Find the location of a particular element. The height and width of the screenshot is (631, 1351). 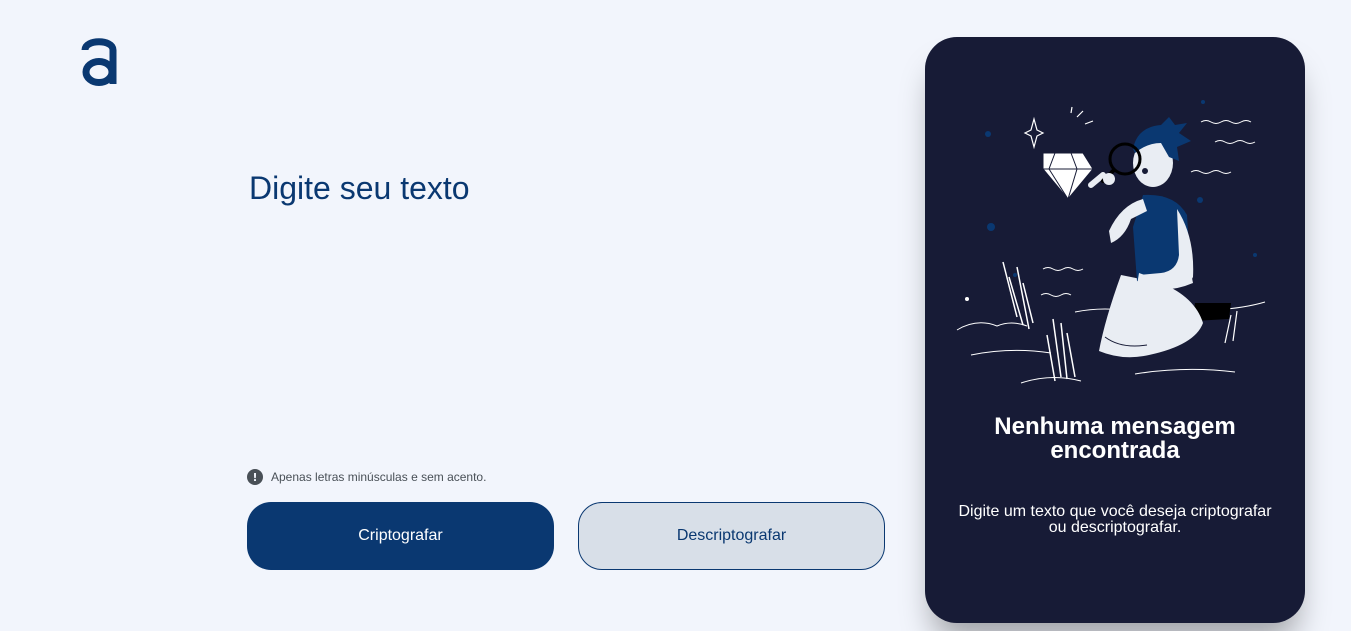

person-with-magnifying-glass-illustration is located at coordinates (1111, 242).